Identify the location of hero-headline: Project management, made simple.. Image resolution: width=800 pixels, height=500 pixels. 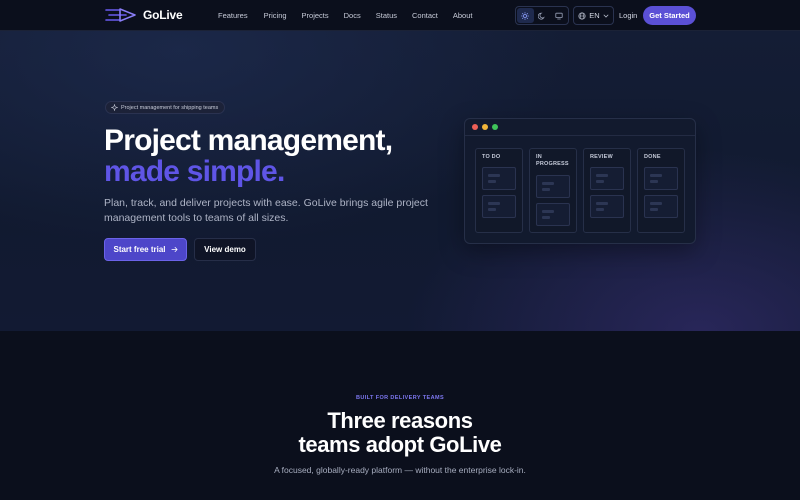
(248, 156).